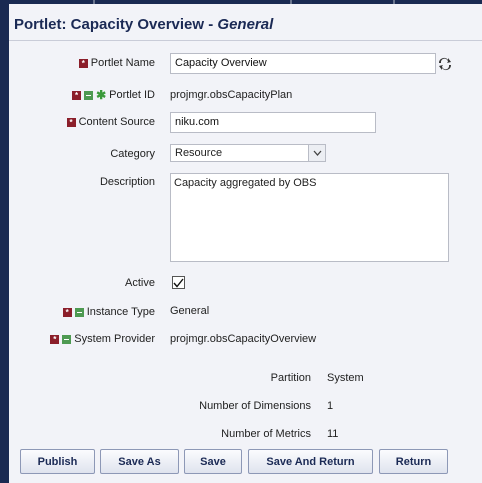  I want to click on metrics-value: 11, so click(333, 434).